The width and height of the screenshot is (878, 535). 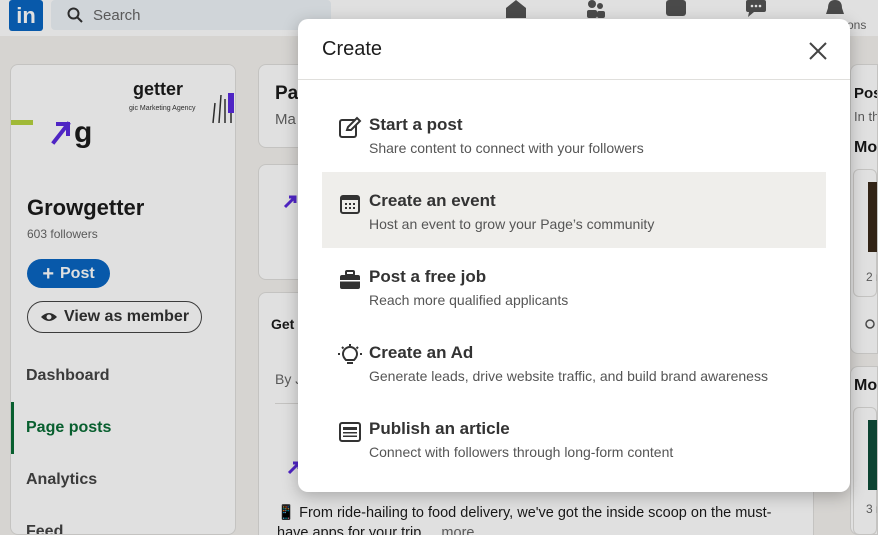 What do you see at coordinates (350, 279) in the screenshot?
I see `briefcase-icon` at bounding box center [350, 279].